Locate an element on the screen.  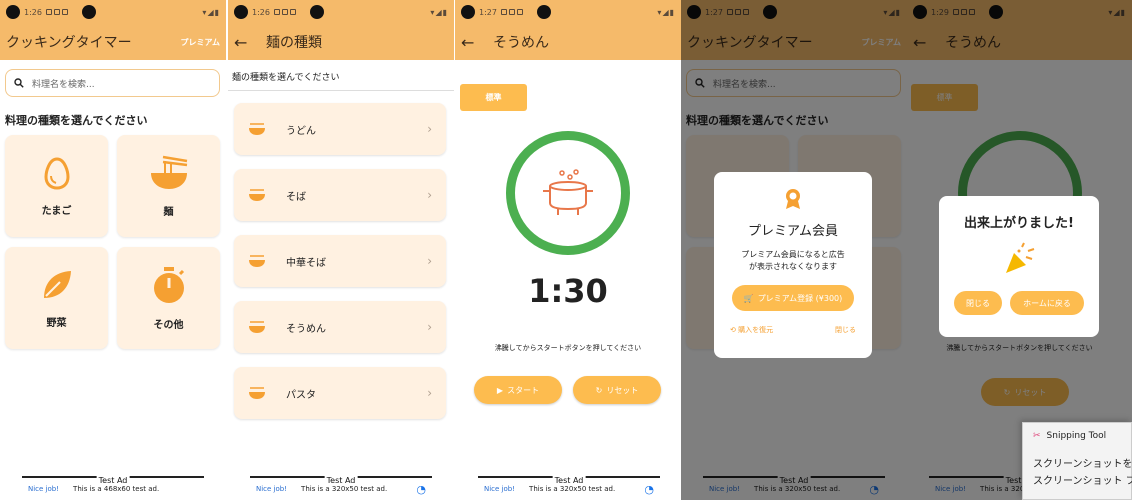
start-label: スタート is located at coordinates (523, 390).